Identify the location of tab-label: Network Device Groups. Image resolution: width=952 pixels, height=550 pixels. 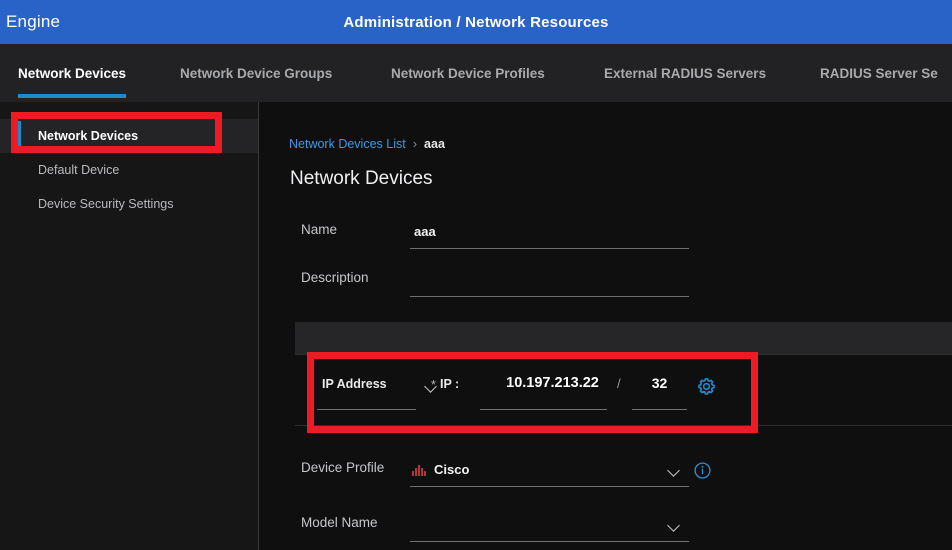
(256, 73).